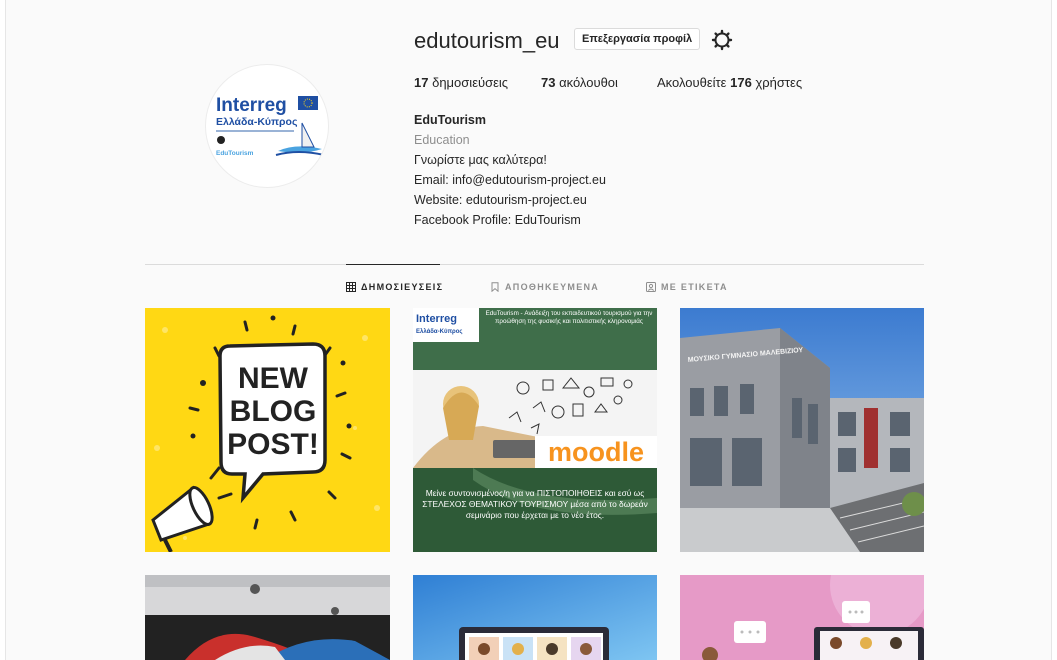 The height and width of the screenshot is (660, 1057). What do you see at coordinates (402, 287) in the screenshot?
I see `tab-label: ΔΗΜΟΣΙΕΥΣΕΙΣ` at bounding box center [402, 287].